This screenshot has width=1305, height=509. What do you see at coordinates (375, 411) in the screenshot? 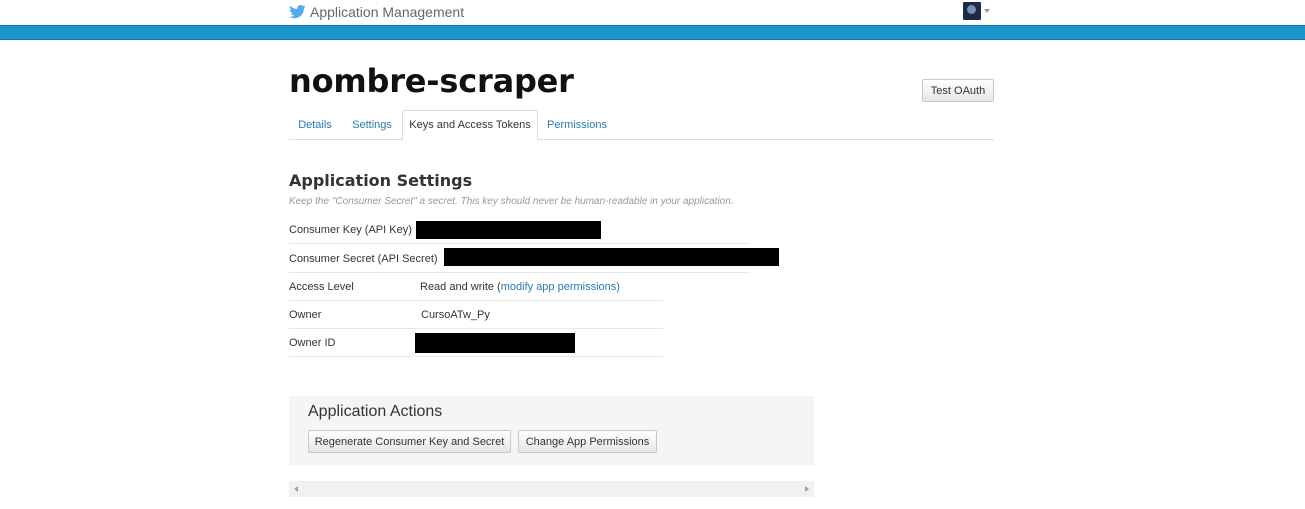
I see `actions-heading: Application Actions` at bounding box center [375, 411].